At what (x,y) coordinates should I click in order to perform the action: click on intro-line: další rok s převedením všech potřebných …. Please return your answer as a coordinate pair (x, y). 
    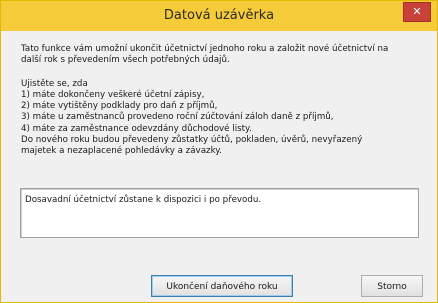
    Looking at the image, I should click on (125, 60).